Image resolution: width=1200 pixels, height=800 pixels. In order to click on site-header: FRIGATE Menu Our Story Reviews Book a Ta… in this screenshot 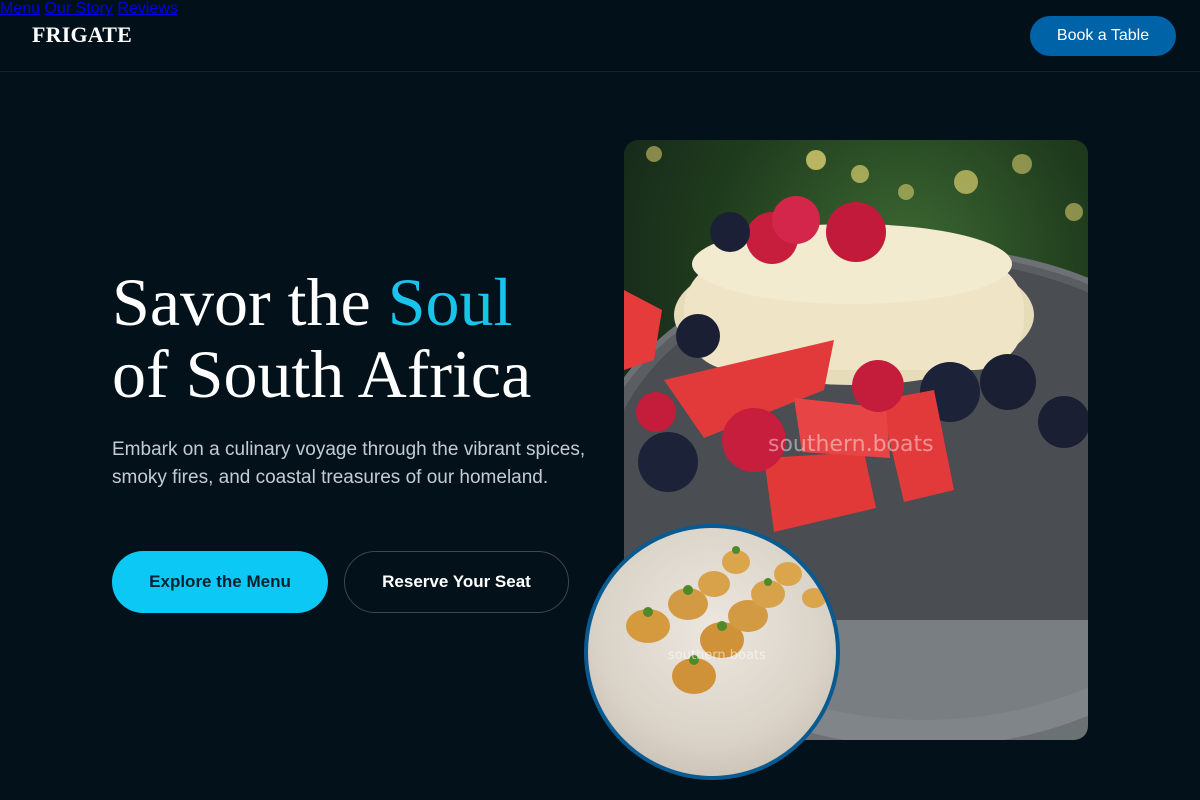, I will do `click(600, 36)`.